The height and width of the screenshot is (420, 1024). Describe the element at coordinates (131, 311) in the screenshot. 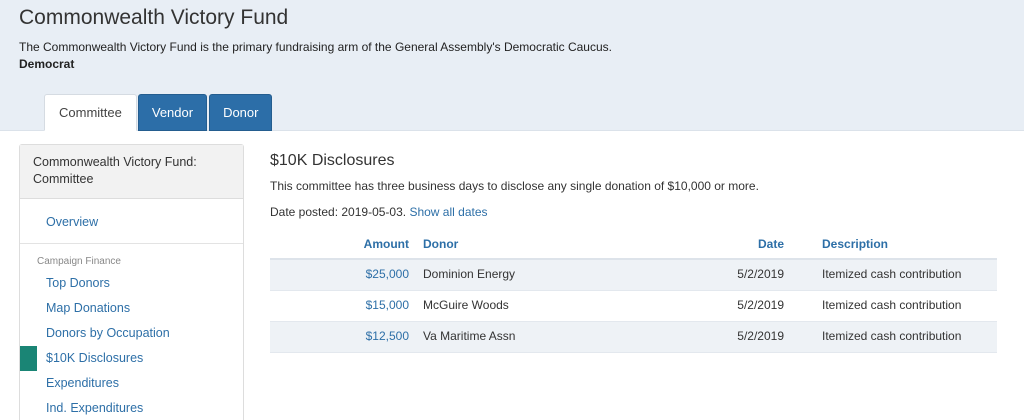

I see `sidebar-item-map-donations: Map Donations` at that location.